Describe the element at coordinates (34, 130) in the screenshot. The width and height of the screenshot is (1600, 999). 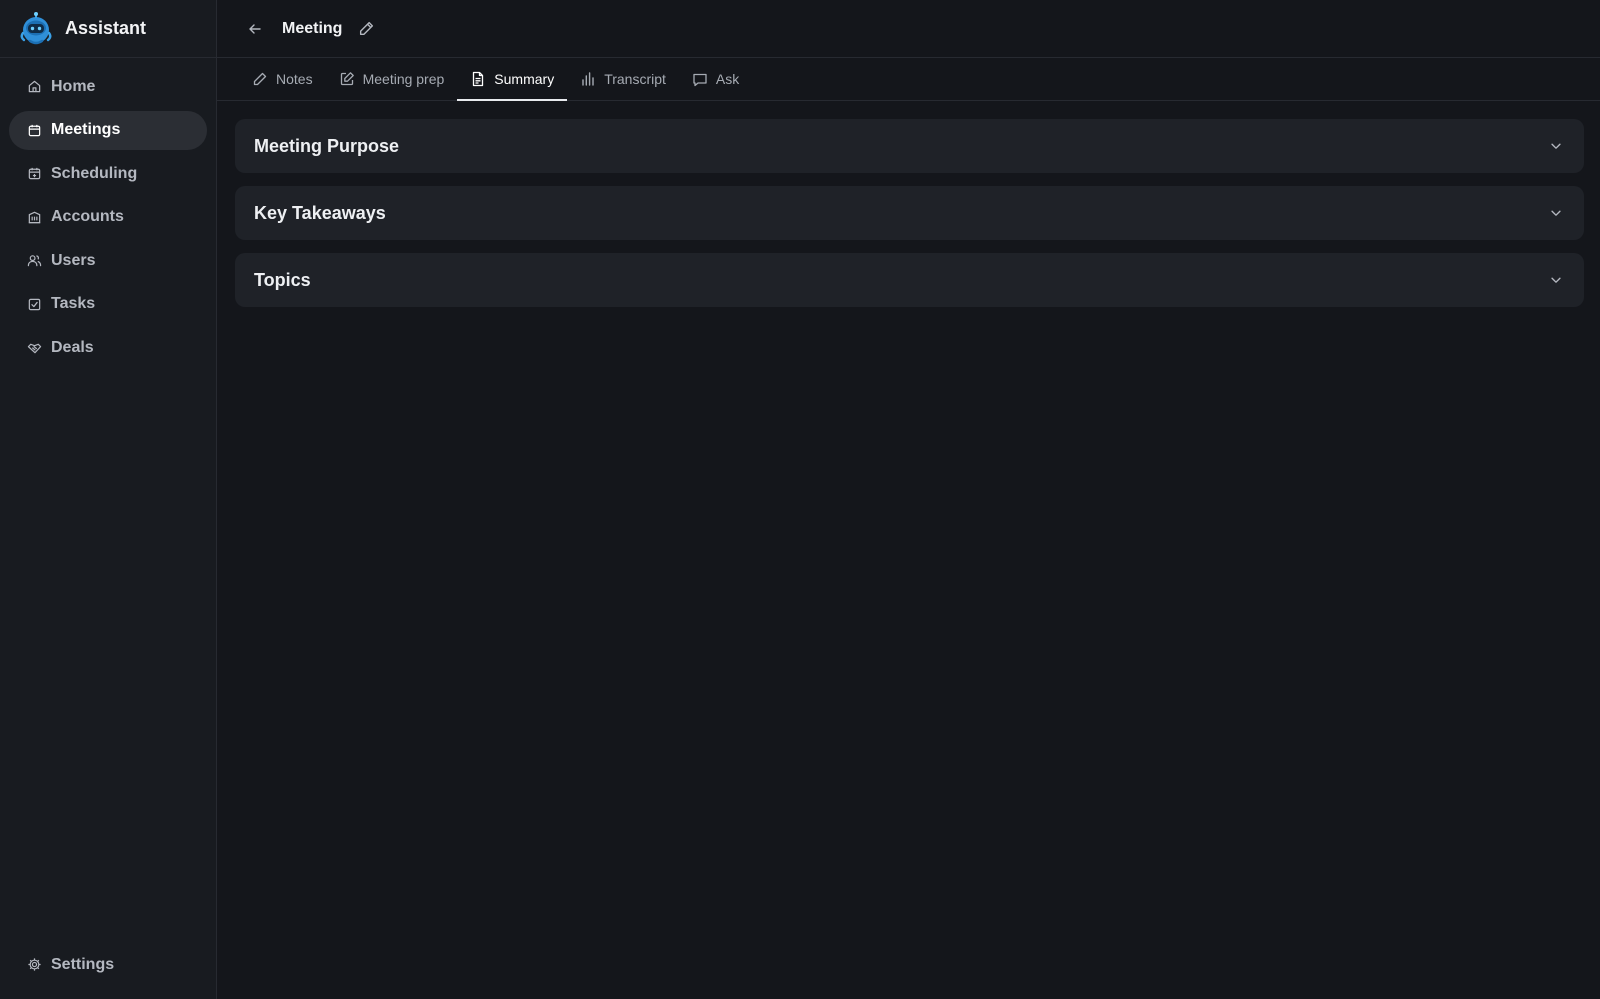
I see `calendar-icon` at that location.